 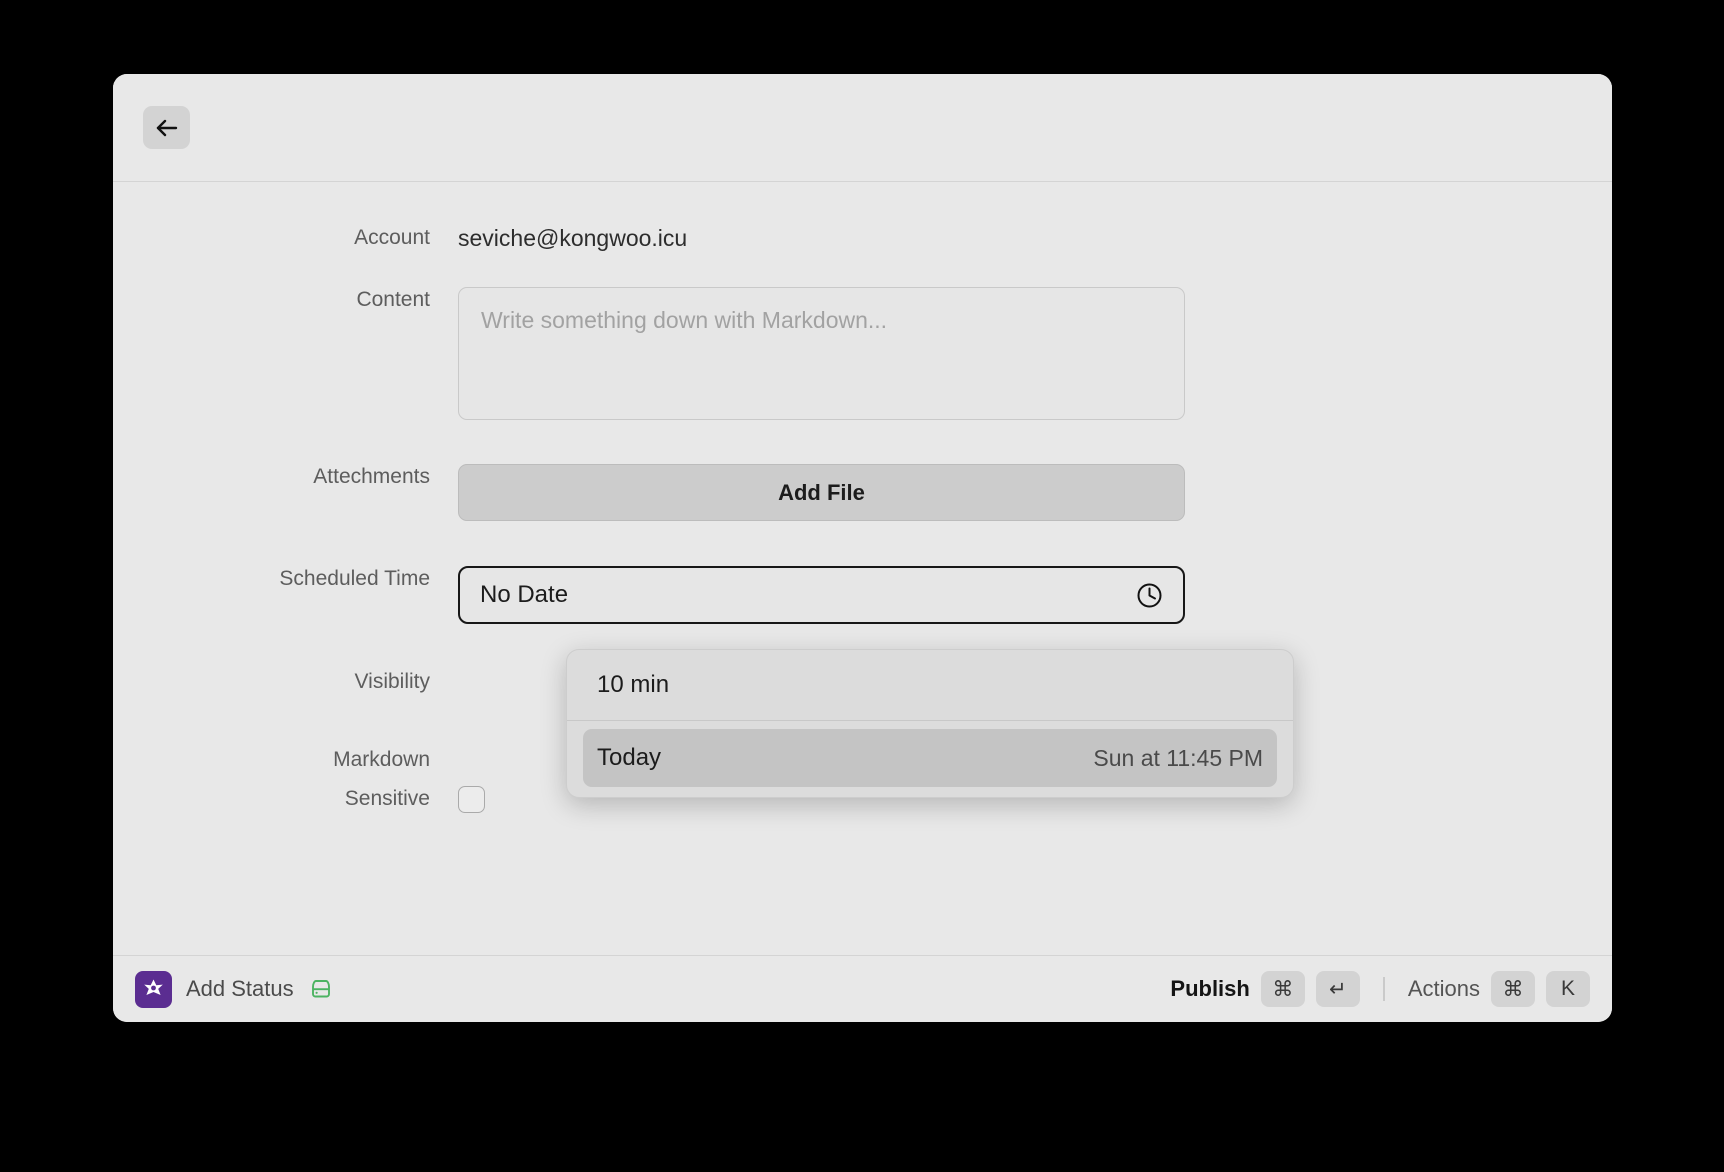 I want to click on bottom-toolbar: Add Status Publish ⌘ ↵ Actions ⌘ K, so click(x=862, y=988).